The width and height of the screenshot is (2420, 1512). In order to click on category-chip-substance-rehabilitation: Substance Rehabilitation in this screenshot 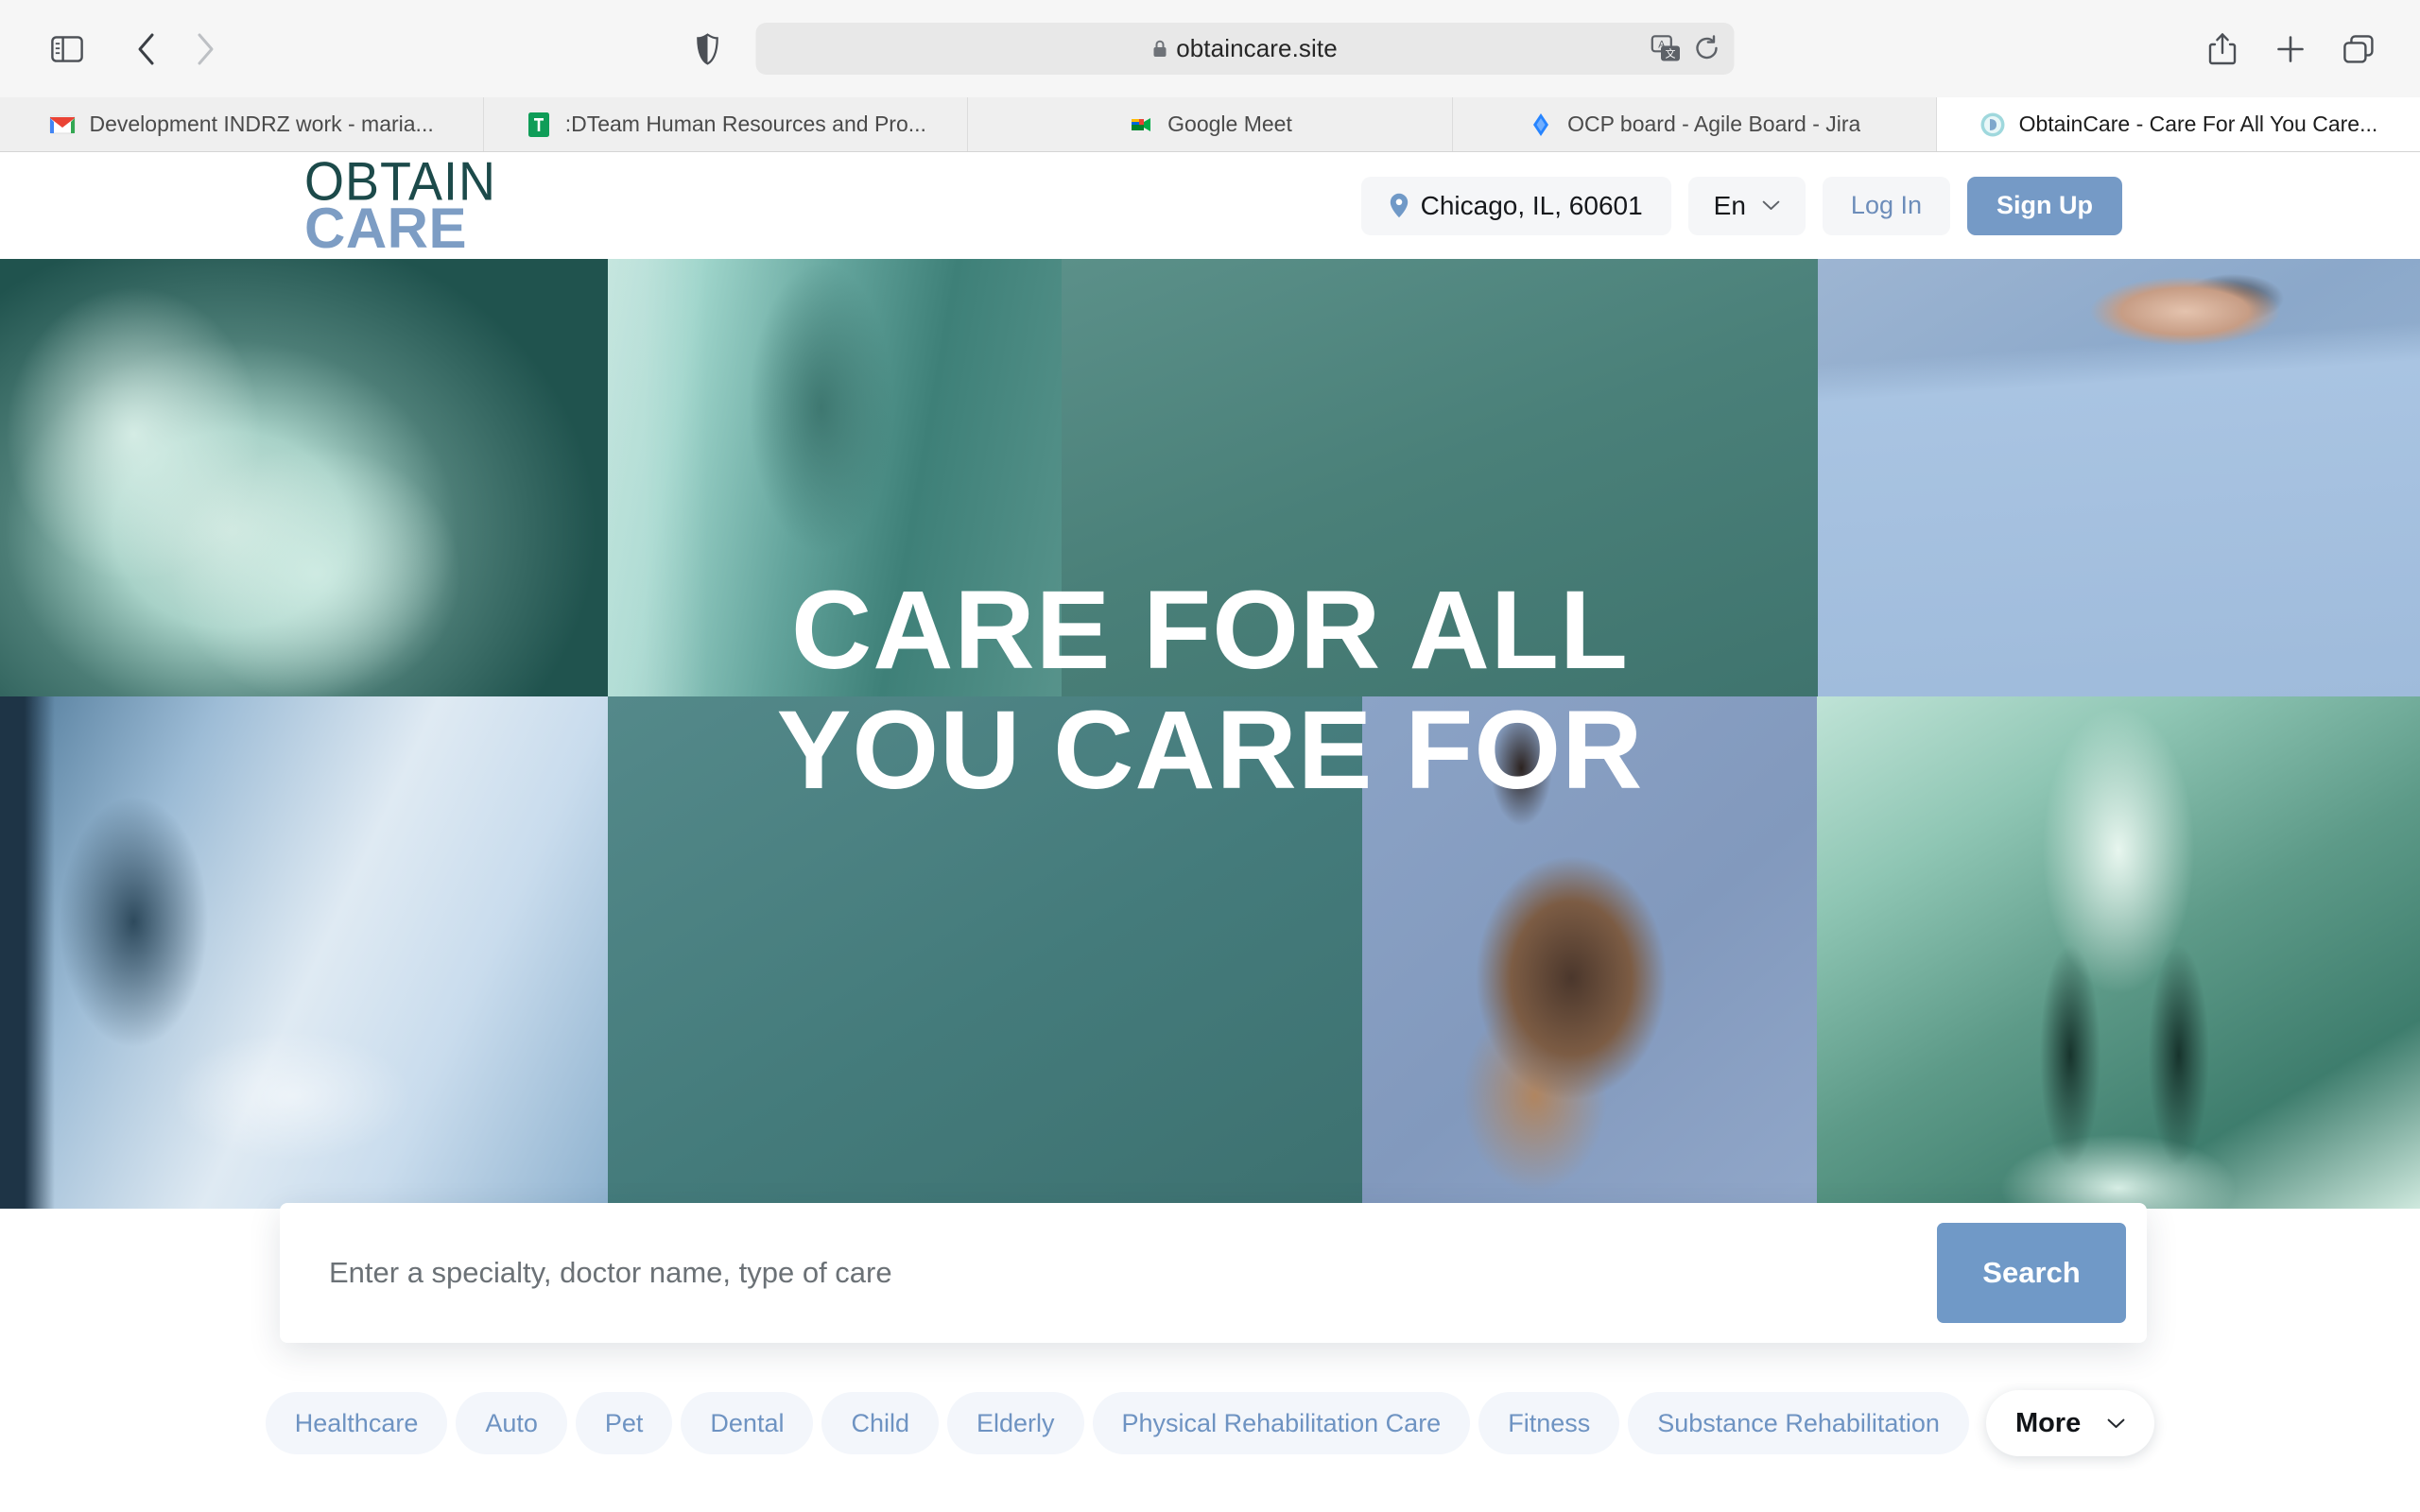, I will do `click(1798, 1423)`.